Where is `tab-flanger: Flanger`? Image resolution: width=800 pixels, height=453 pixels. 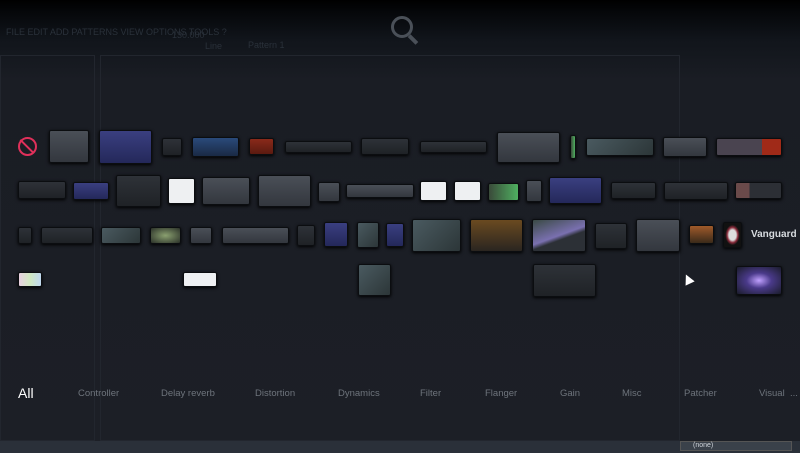
tab-flanger: Flanger is located at coordinates (501, 393).